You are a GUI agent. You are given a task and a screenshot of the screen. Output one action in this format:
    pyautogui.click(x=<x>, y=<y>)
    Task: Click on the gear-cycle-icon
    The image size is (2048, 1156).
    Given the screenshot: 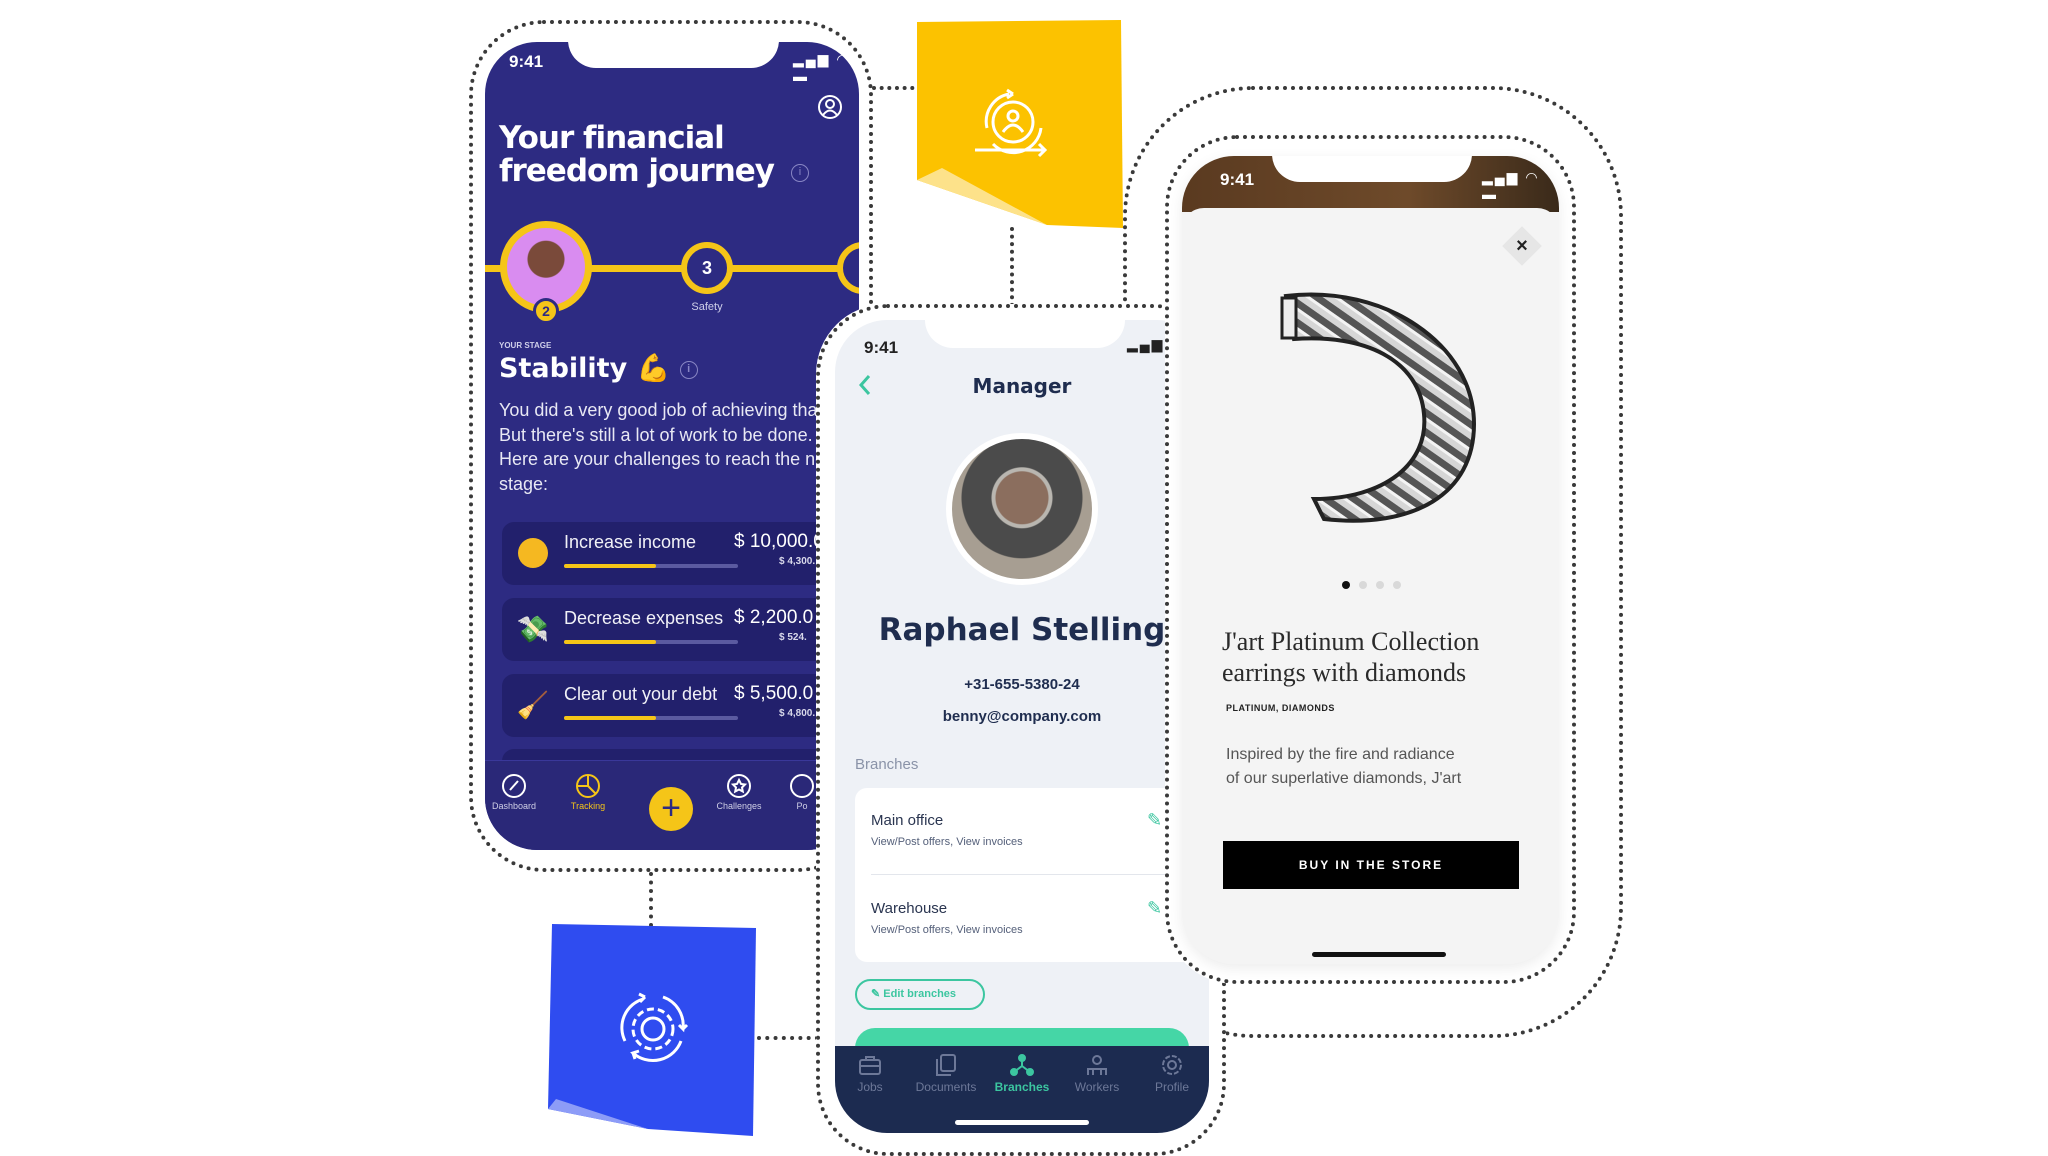 What is the action you would take?
    pyautogui.click(x=654, y=1027)
    